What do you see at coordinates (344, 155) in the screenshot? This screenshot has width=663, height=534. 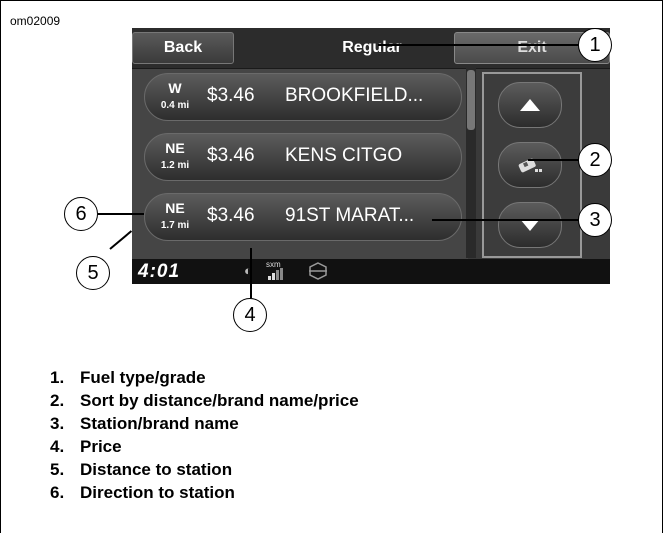 I see `station-name: KENS CITGO` at bounding box center [344, 155].